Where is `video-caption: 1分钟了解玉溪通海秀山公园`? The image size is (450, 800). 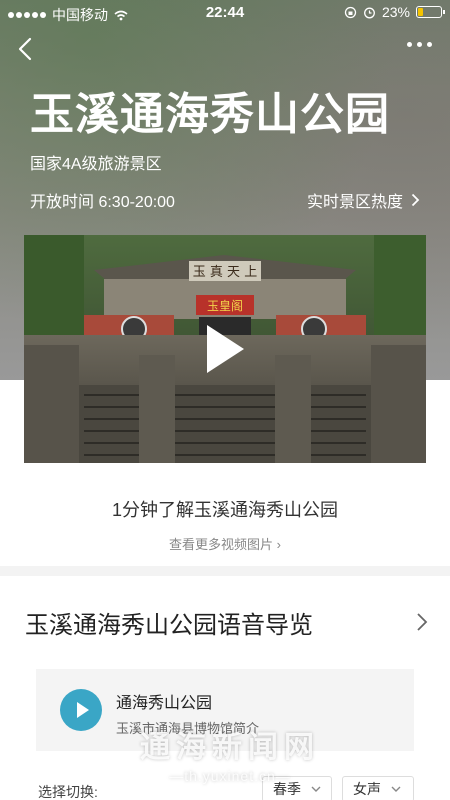
video-caption: 1分钟了解玉溪通海秀山公园 is located at coordinates (224, 510).